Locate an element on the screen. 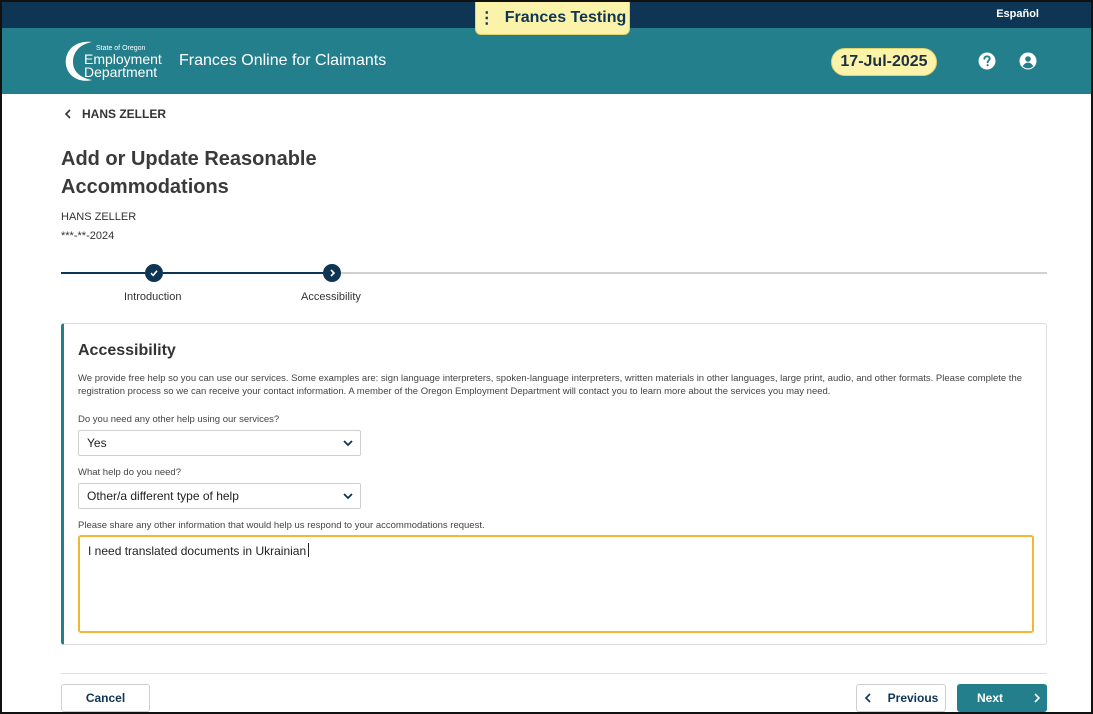 This screenshot has height=714, width=1093. help-type-select: Other/a different type of help is located at coordinates (219, 496).